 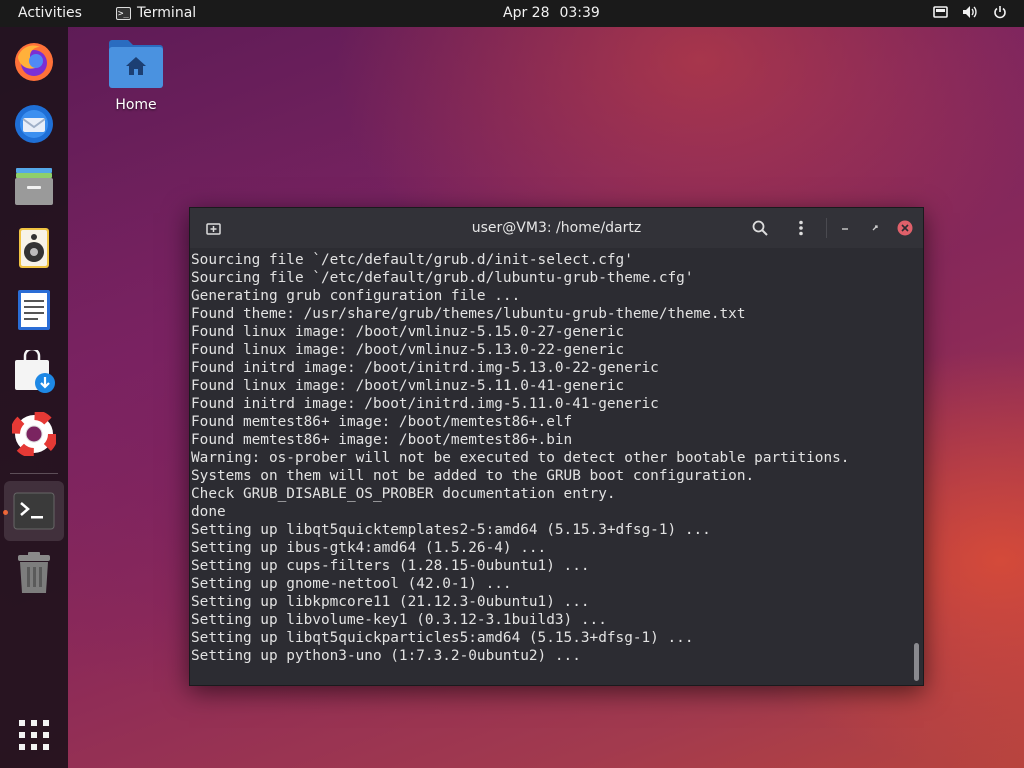 I want to click on show-applications-button, so click(x=34, y=735).